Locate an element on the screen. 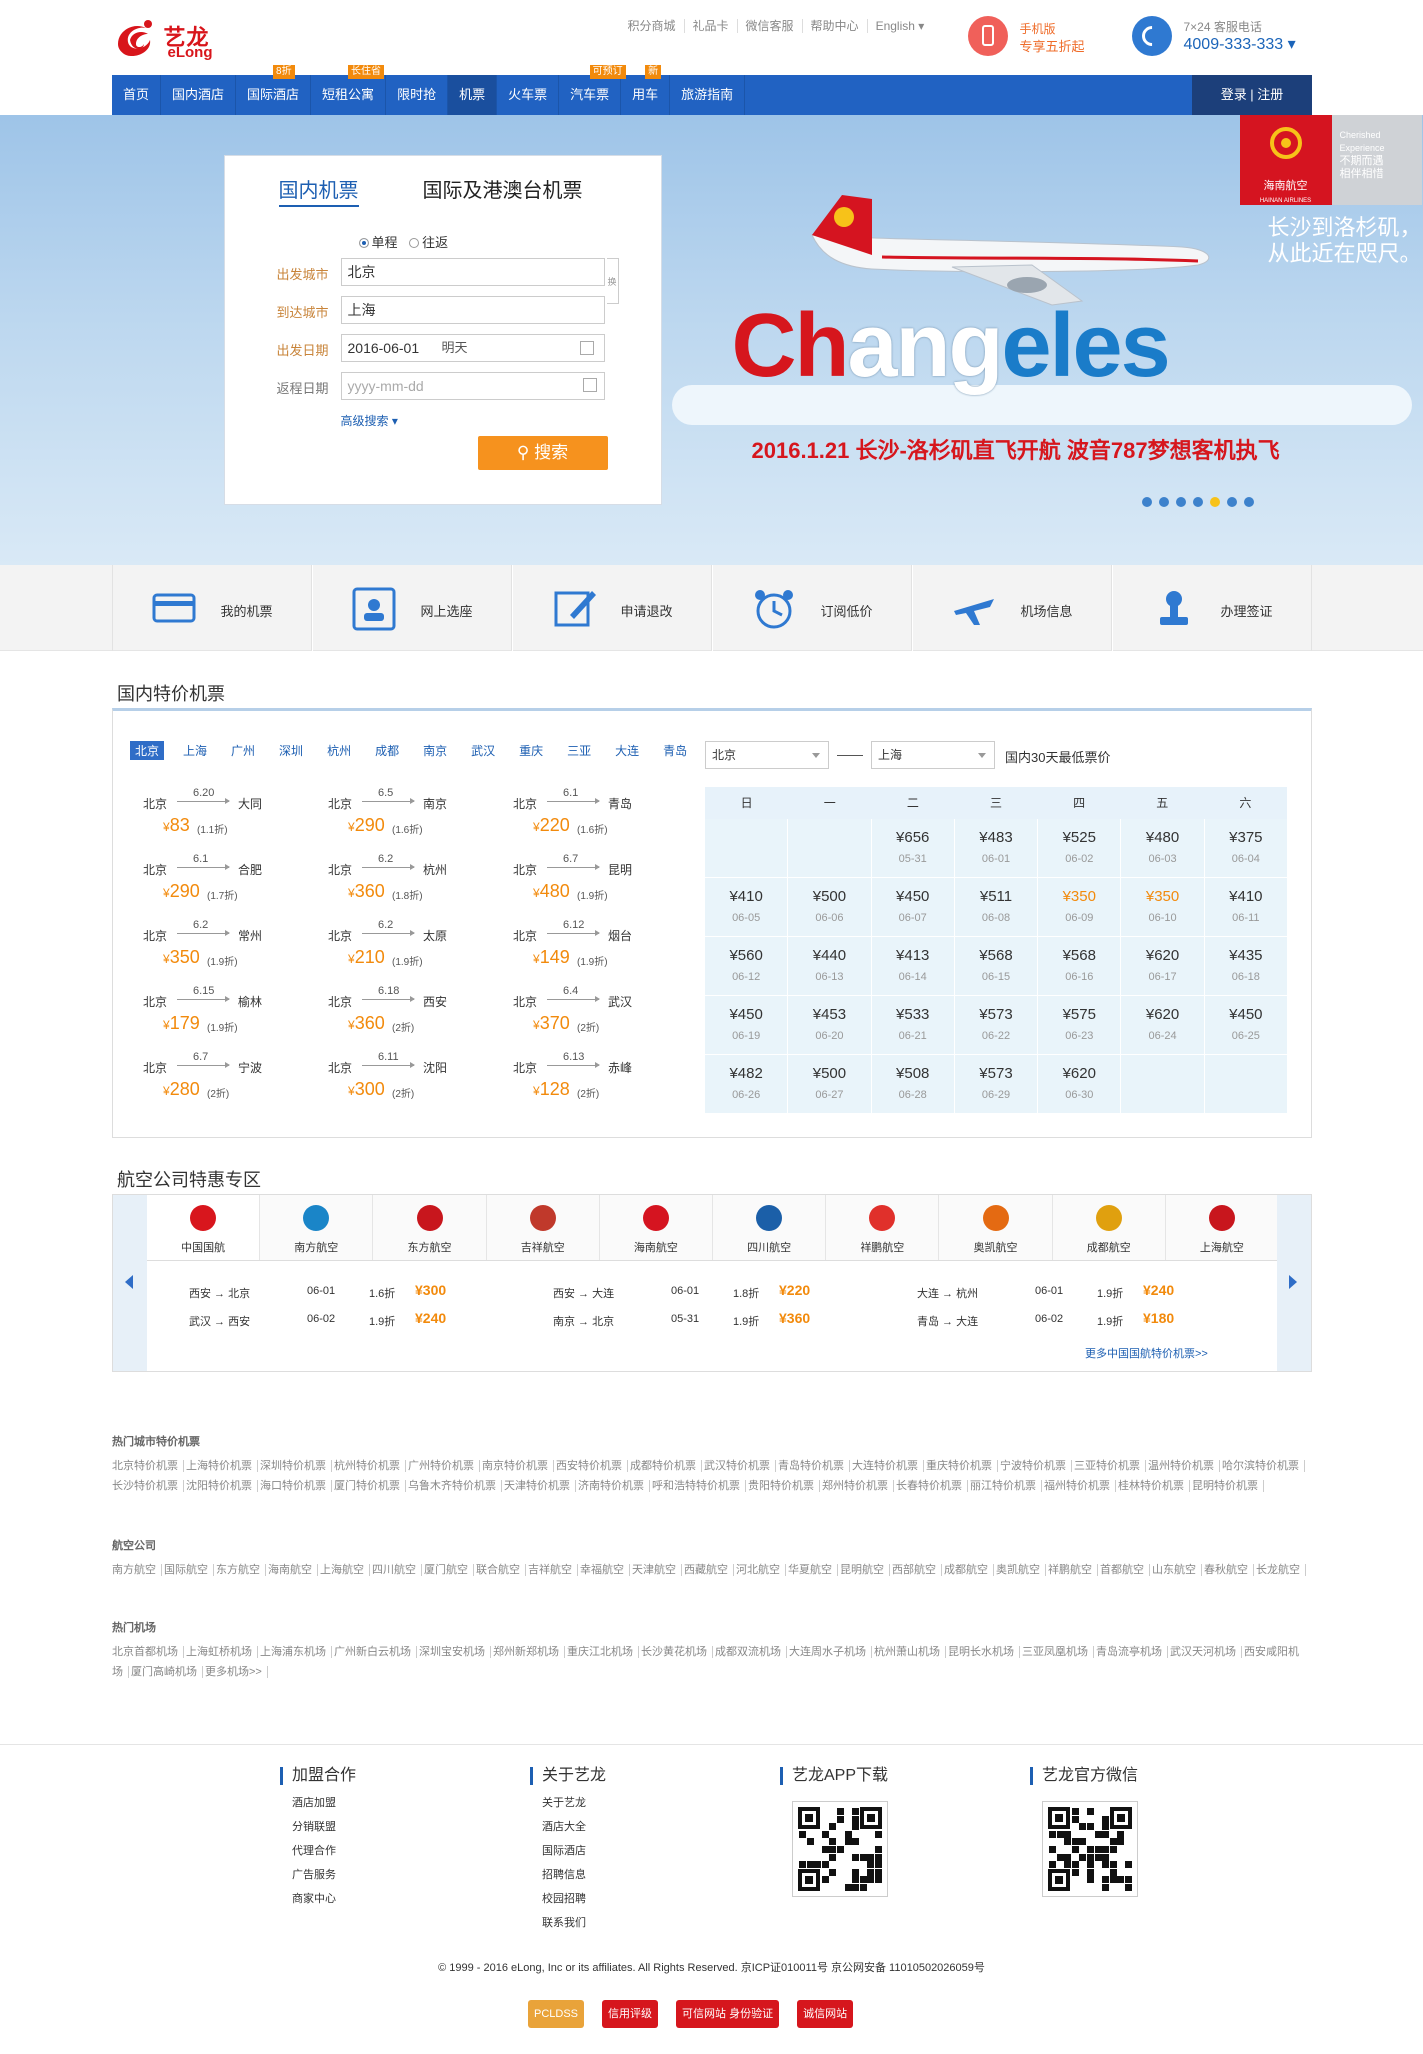 Image resolution: width=1423 pixels, height=2054 pixels. calendar-day: ¥450 06-19 is located at coordinates (746, 1025).